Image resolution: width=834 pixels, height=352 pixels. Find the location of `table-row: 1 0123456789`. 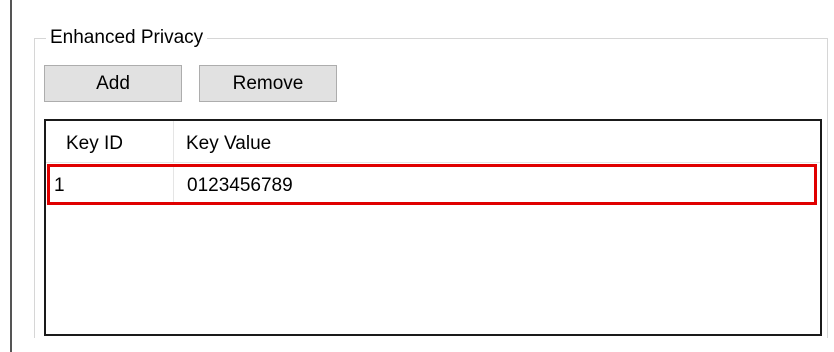

table-row: 1 0123456789 is located at coordinates (432, 184).